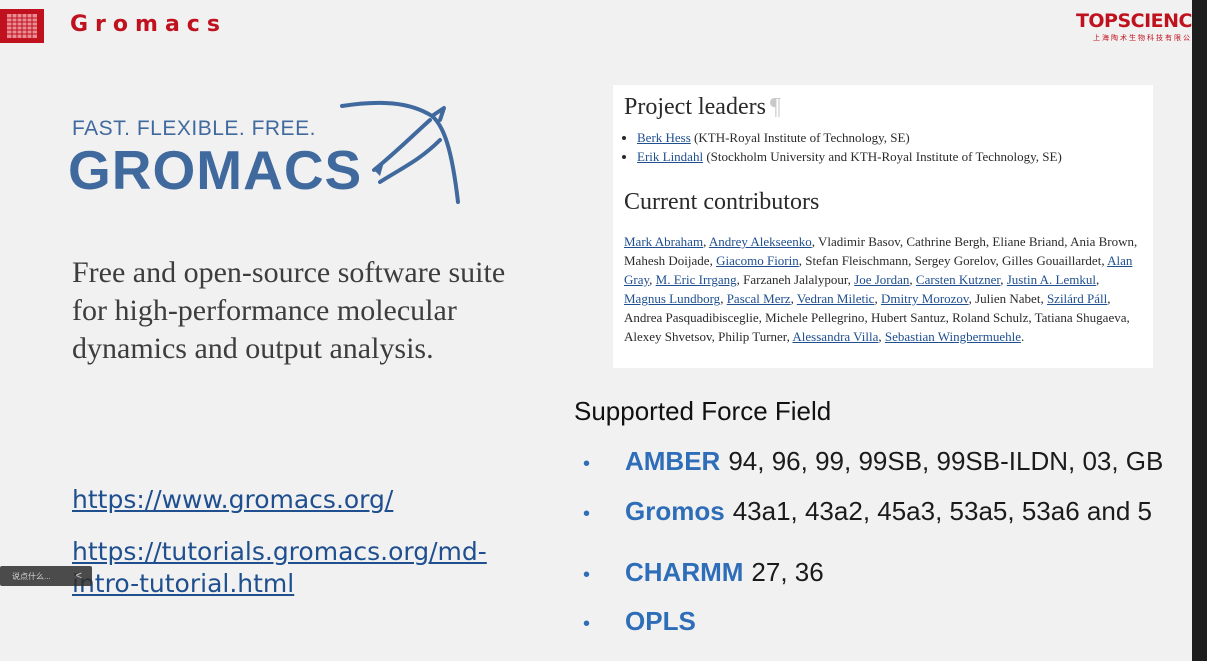  What do you see at coordinates (400, 152) in the screenshot?
I see `swallow-bird-icon` at bounding box center [400, 152].